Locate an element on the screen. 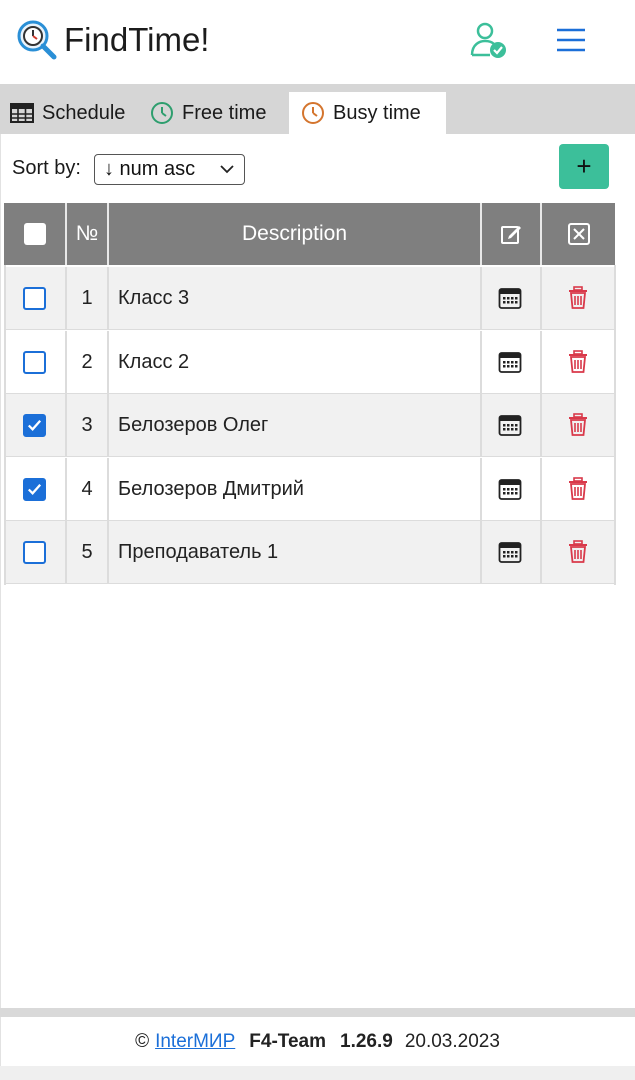  header-edit is located at coordinates (511, 234).